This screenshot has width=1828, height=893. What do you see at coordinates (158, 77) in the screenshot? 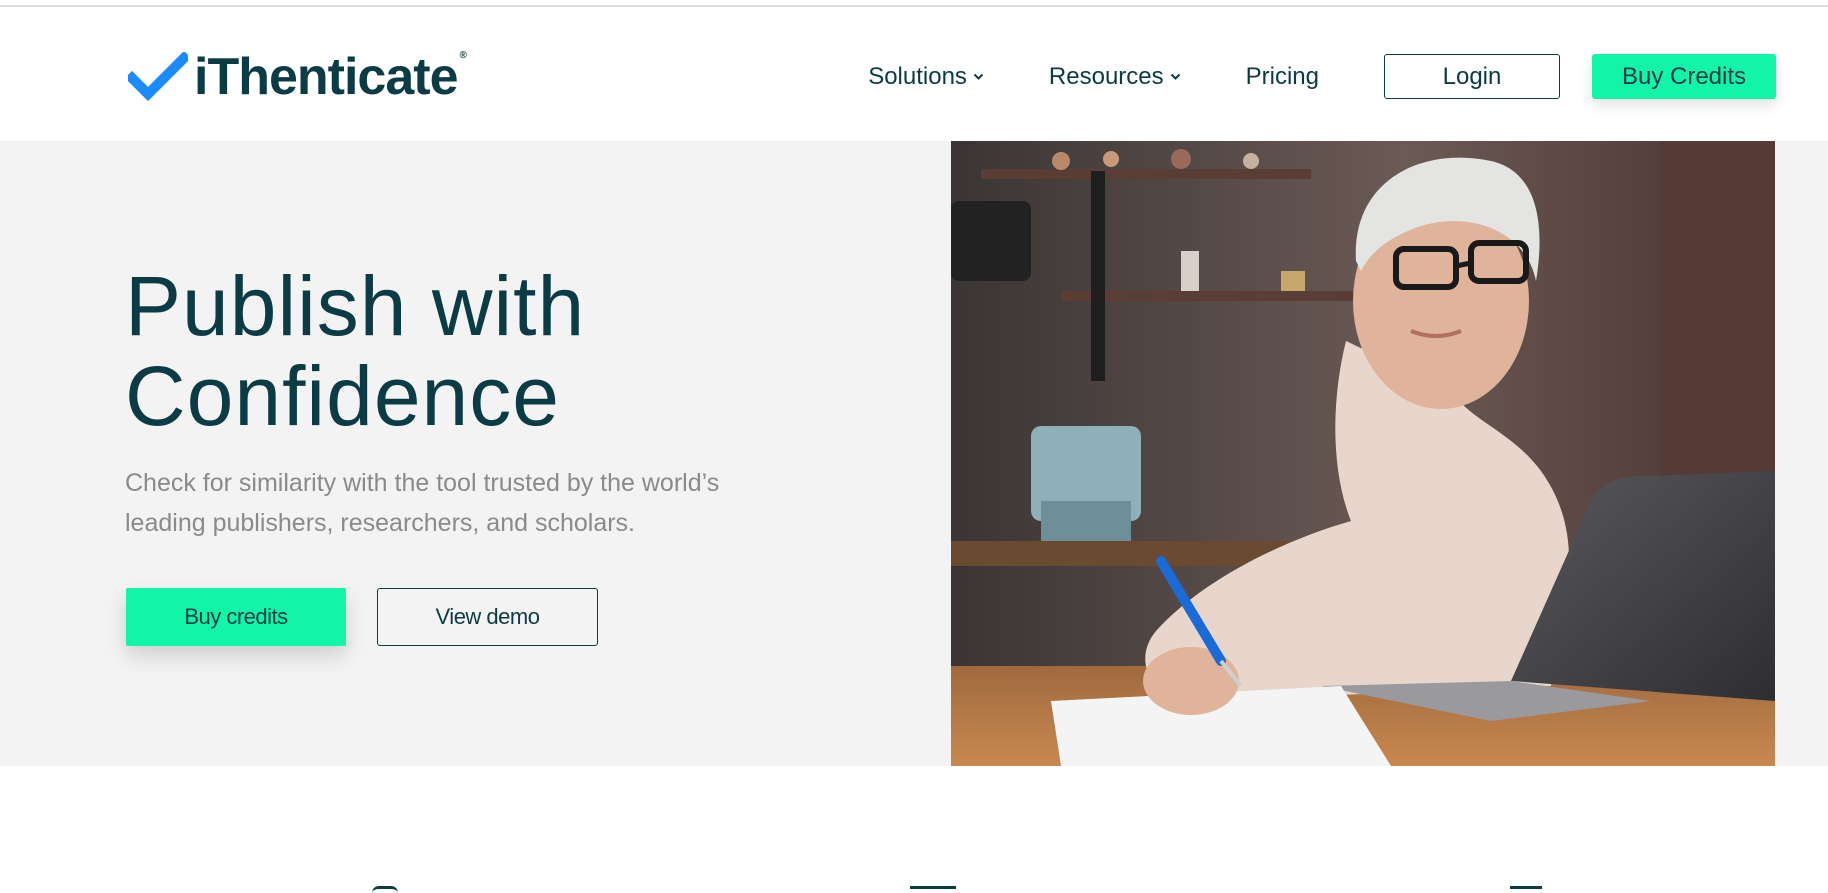
I see `checkmark-icon` at bounding box center [158, 77].